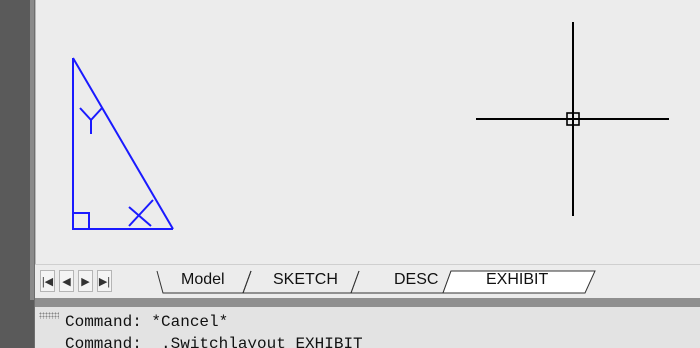 The width and height of the screenshot is (700, 348). Describe the element at coordinates (81, 221) in the screenshot. I see `right-angle-marker` at that location.